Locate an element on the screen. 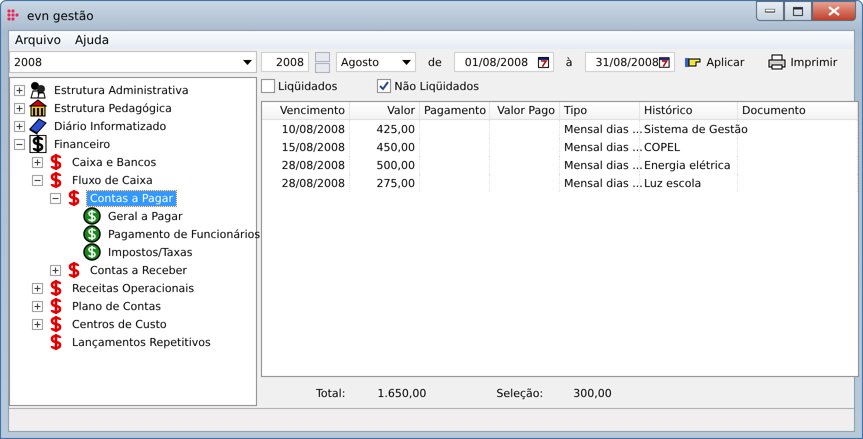 The height and width of the screenshot is (439, 863). checkbox-label: Liqüidados is located at coordinates (308, 86).